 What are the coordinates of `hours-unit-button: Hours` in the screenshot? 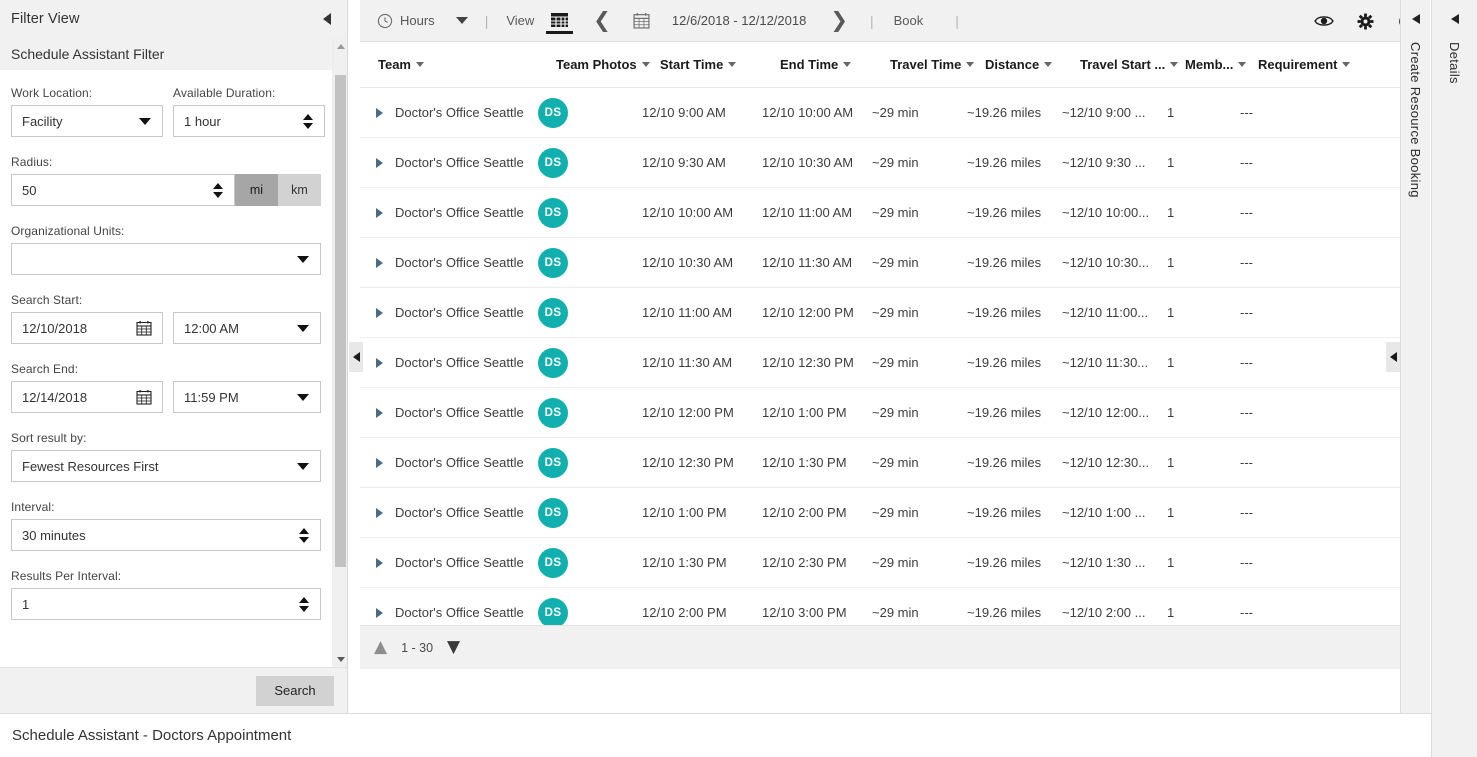 It's located at (406, 21).